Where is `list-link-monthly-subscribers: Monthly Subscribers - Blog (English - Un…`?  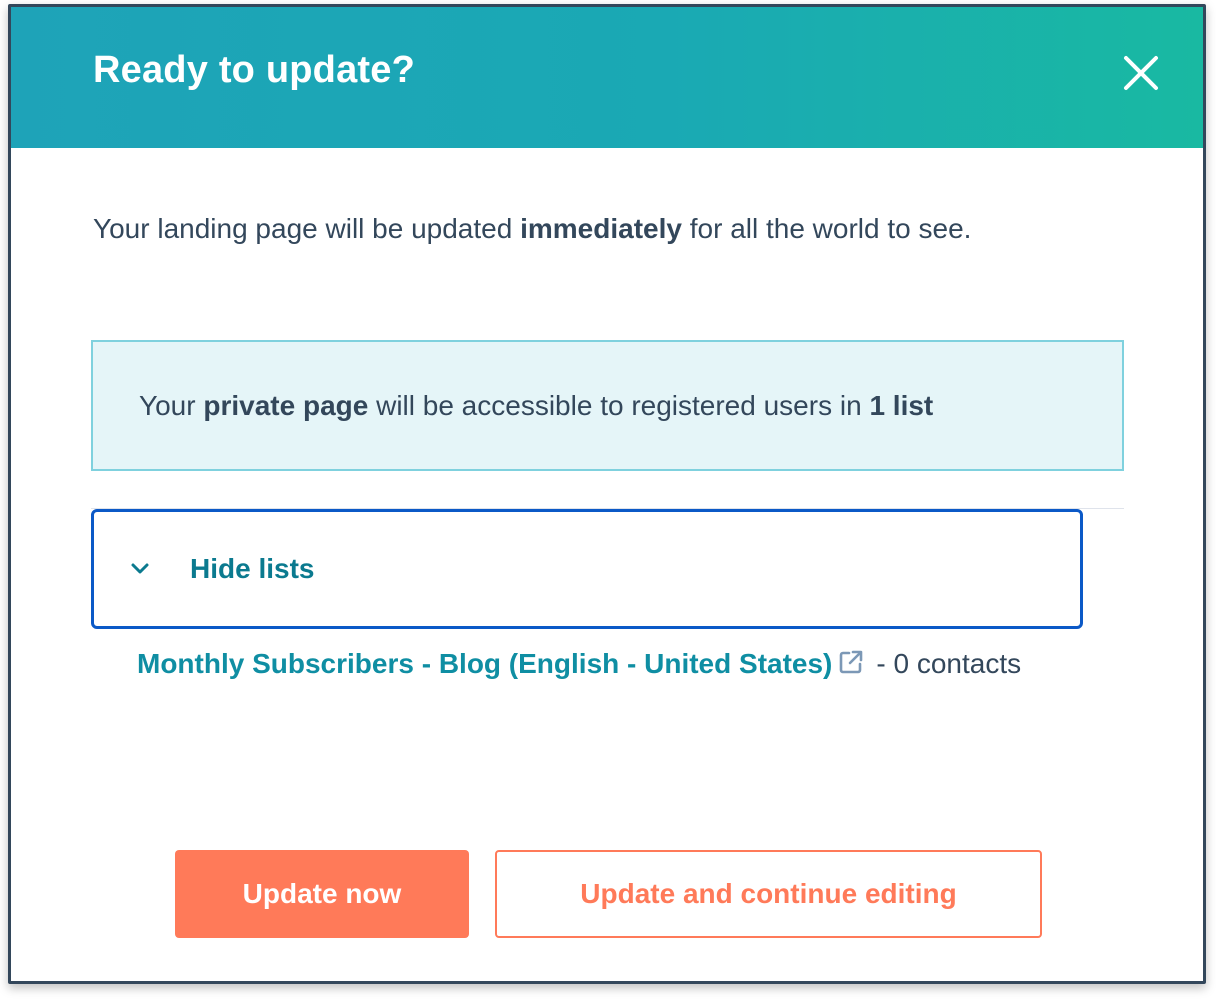
list-link-monthly-subscribers: Monthly Subscribers - Blog (English - Un… is located at coordinates (484, 663).